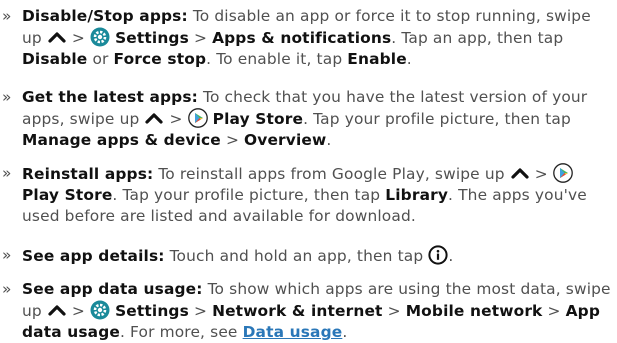 This screenshot has height=343, width=617. Describe the element at coordinates (178, 332) in the screenshot. I see `body-text: . For more, see` at that location.